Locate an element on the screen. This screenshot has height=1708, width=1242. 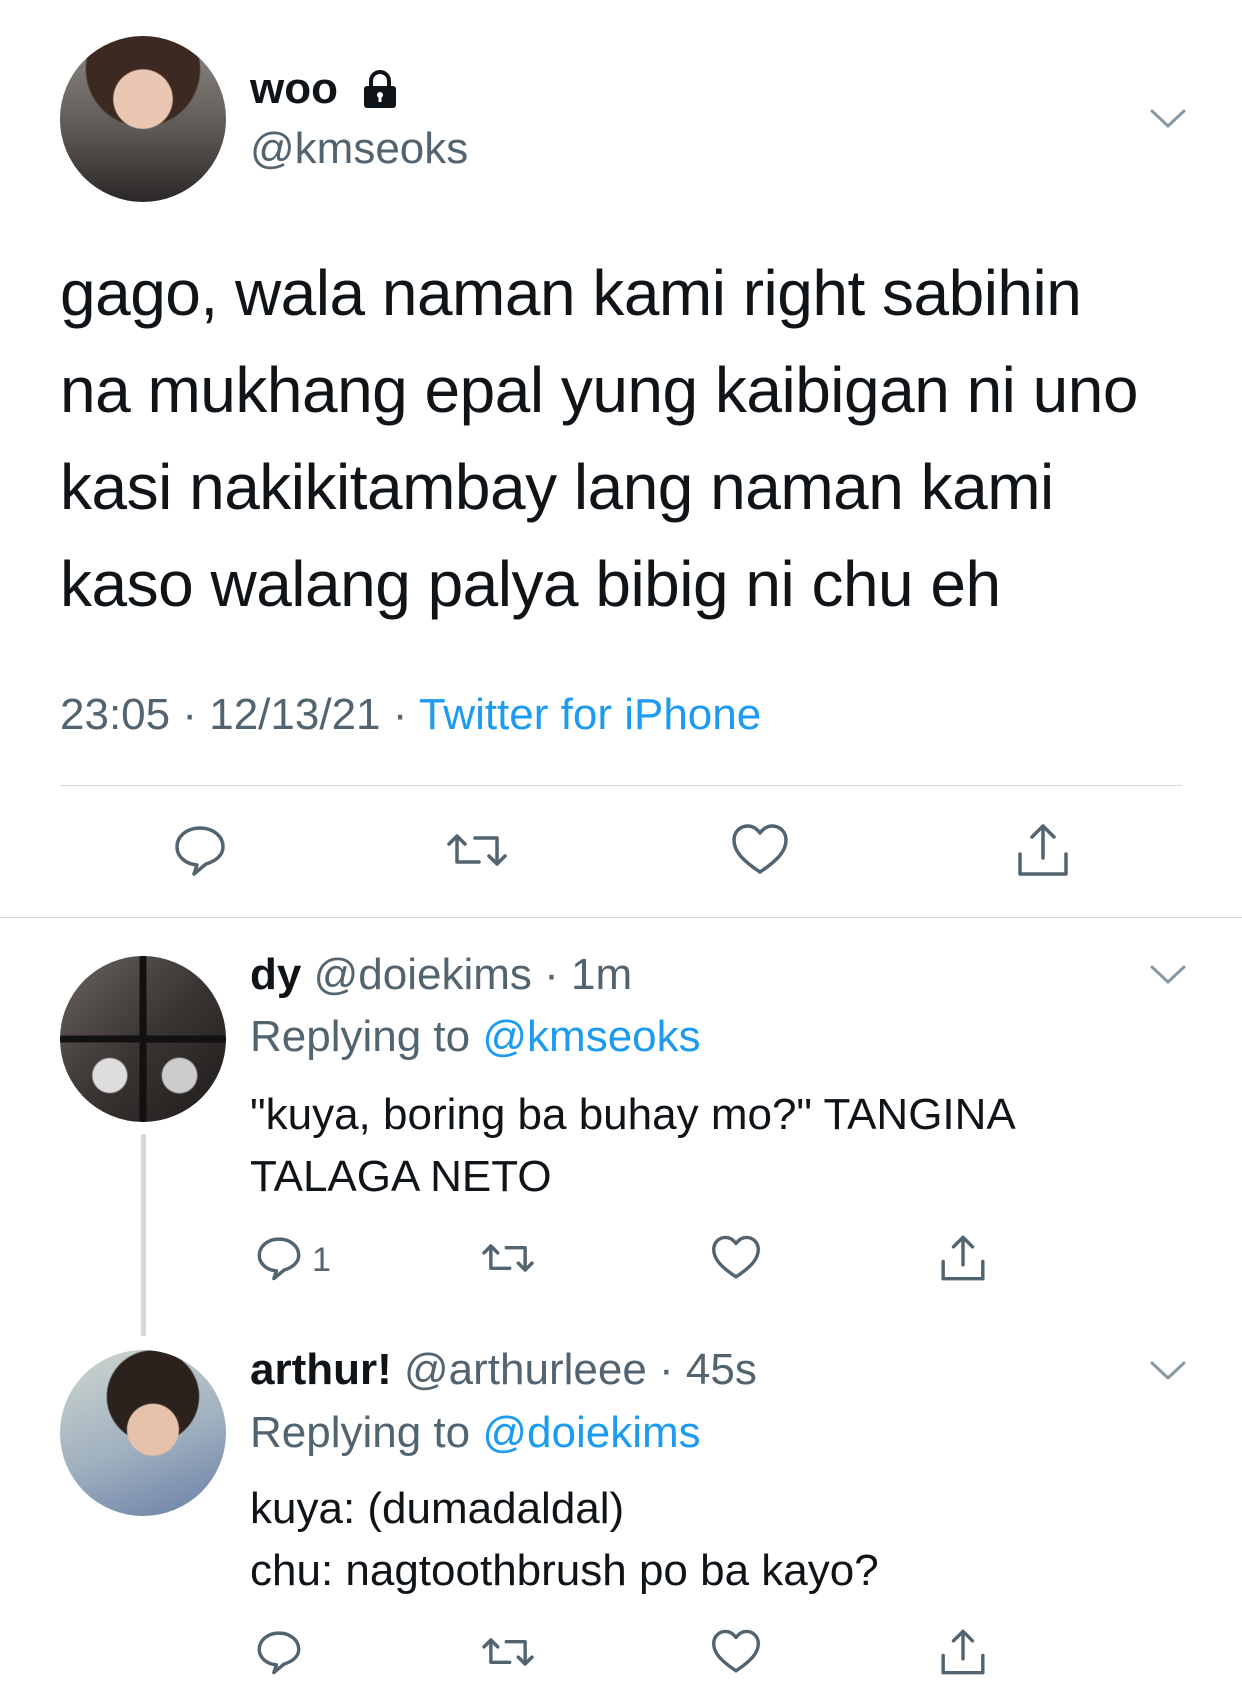
thread-line is located at coordinates (143, 1235).